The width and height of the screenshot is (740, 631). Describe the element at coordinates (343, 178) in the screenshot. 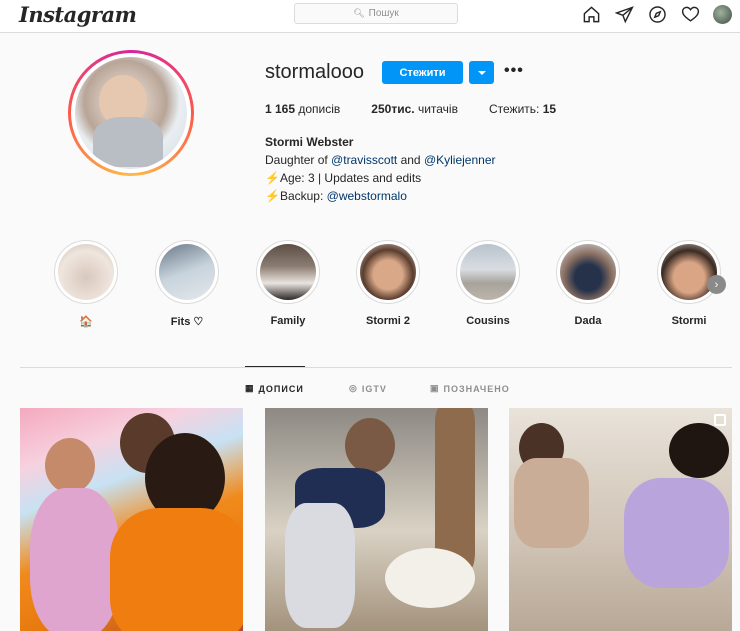

I see `bio-line-2: ⚡Age: 3 | Updates and edits` at that location.